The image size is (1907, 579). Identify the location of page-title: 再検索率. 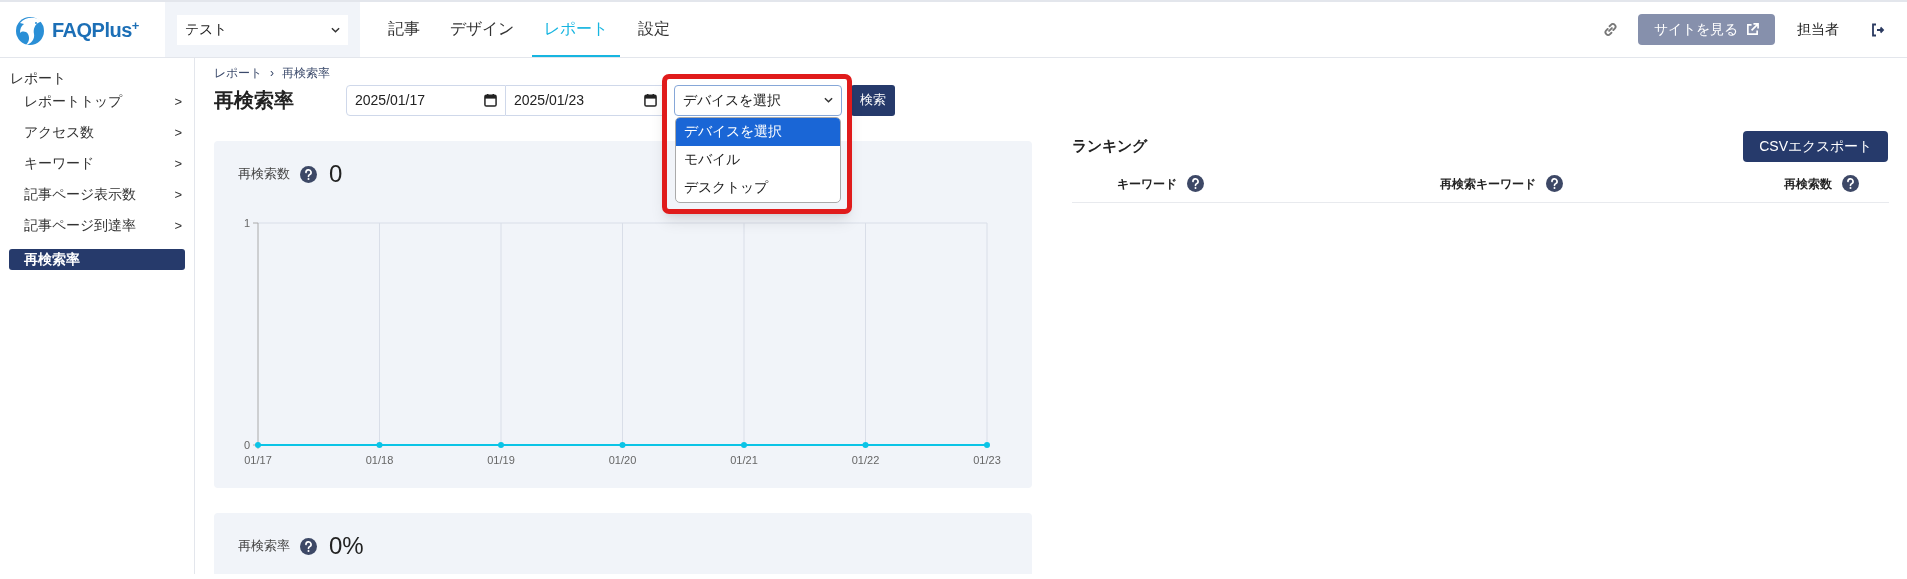
(254, 100).